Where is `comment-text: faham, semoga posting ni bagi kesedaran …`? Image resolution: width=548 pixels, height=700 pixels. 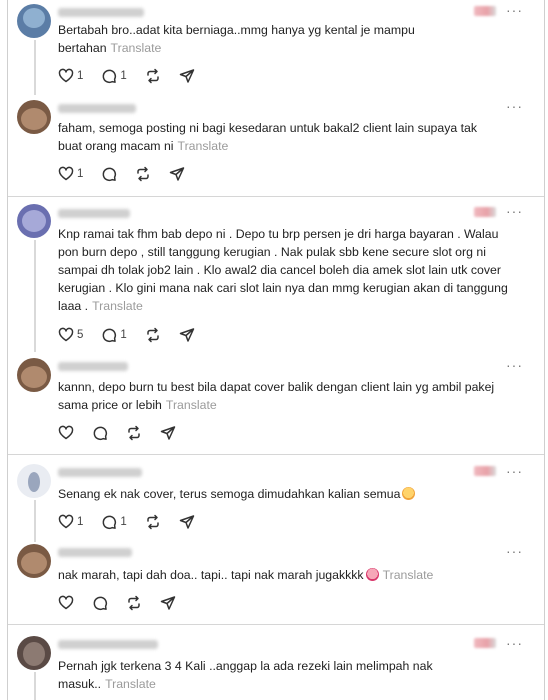 comment-text: faham, semoga posting ni bagi kesedaran … is located at coordinates (278, 137).